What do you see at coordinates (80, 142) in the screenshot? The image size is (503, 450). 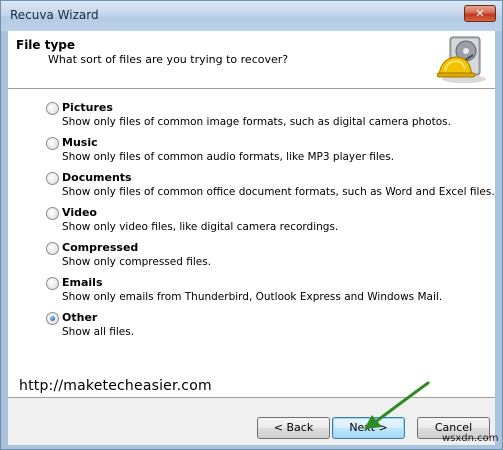 I see `option-label: Music` at bounding box center [80, 142].